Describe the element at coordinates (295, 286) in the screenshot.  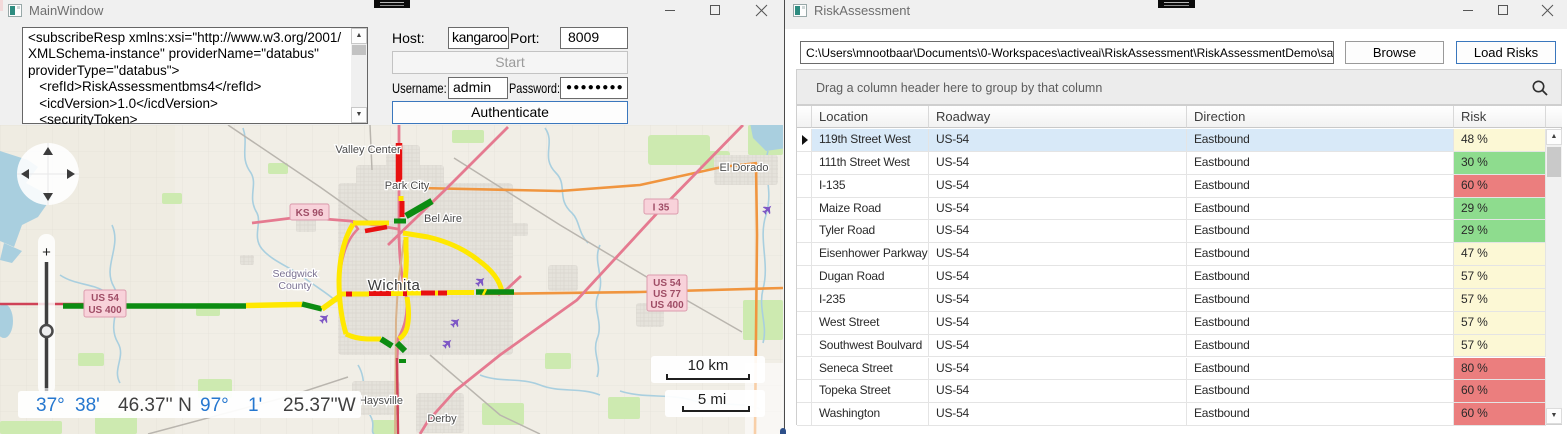
I see `svg-text: County` at that location.